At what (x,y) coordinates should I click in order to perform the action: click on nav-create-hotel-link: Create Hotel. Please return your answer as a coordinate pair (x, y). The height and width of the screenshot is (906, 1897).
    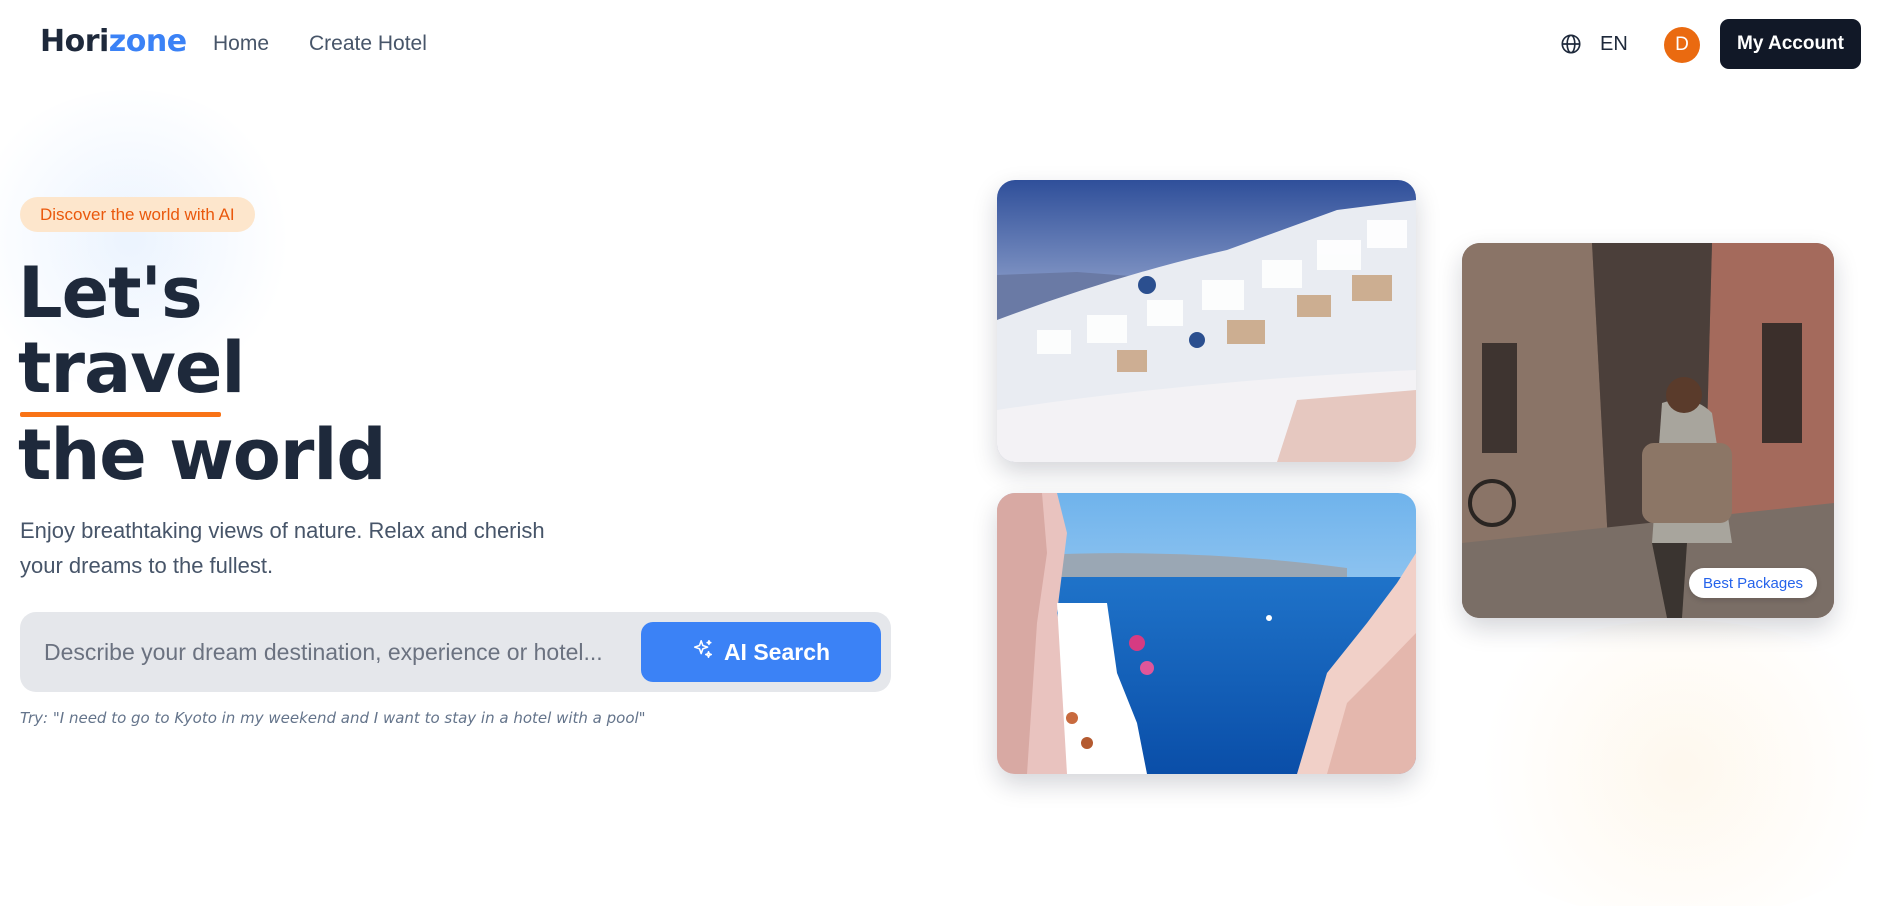
    Looking at the image, I should click on (368, 44).